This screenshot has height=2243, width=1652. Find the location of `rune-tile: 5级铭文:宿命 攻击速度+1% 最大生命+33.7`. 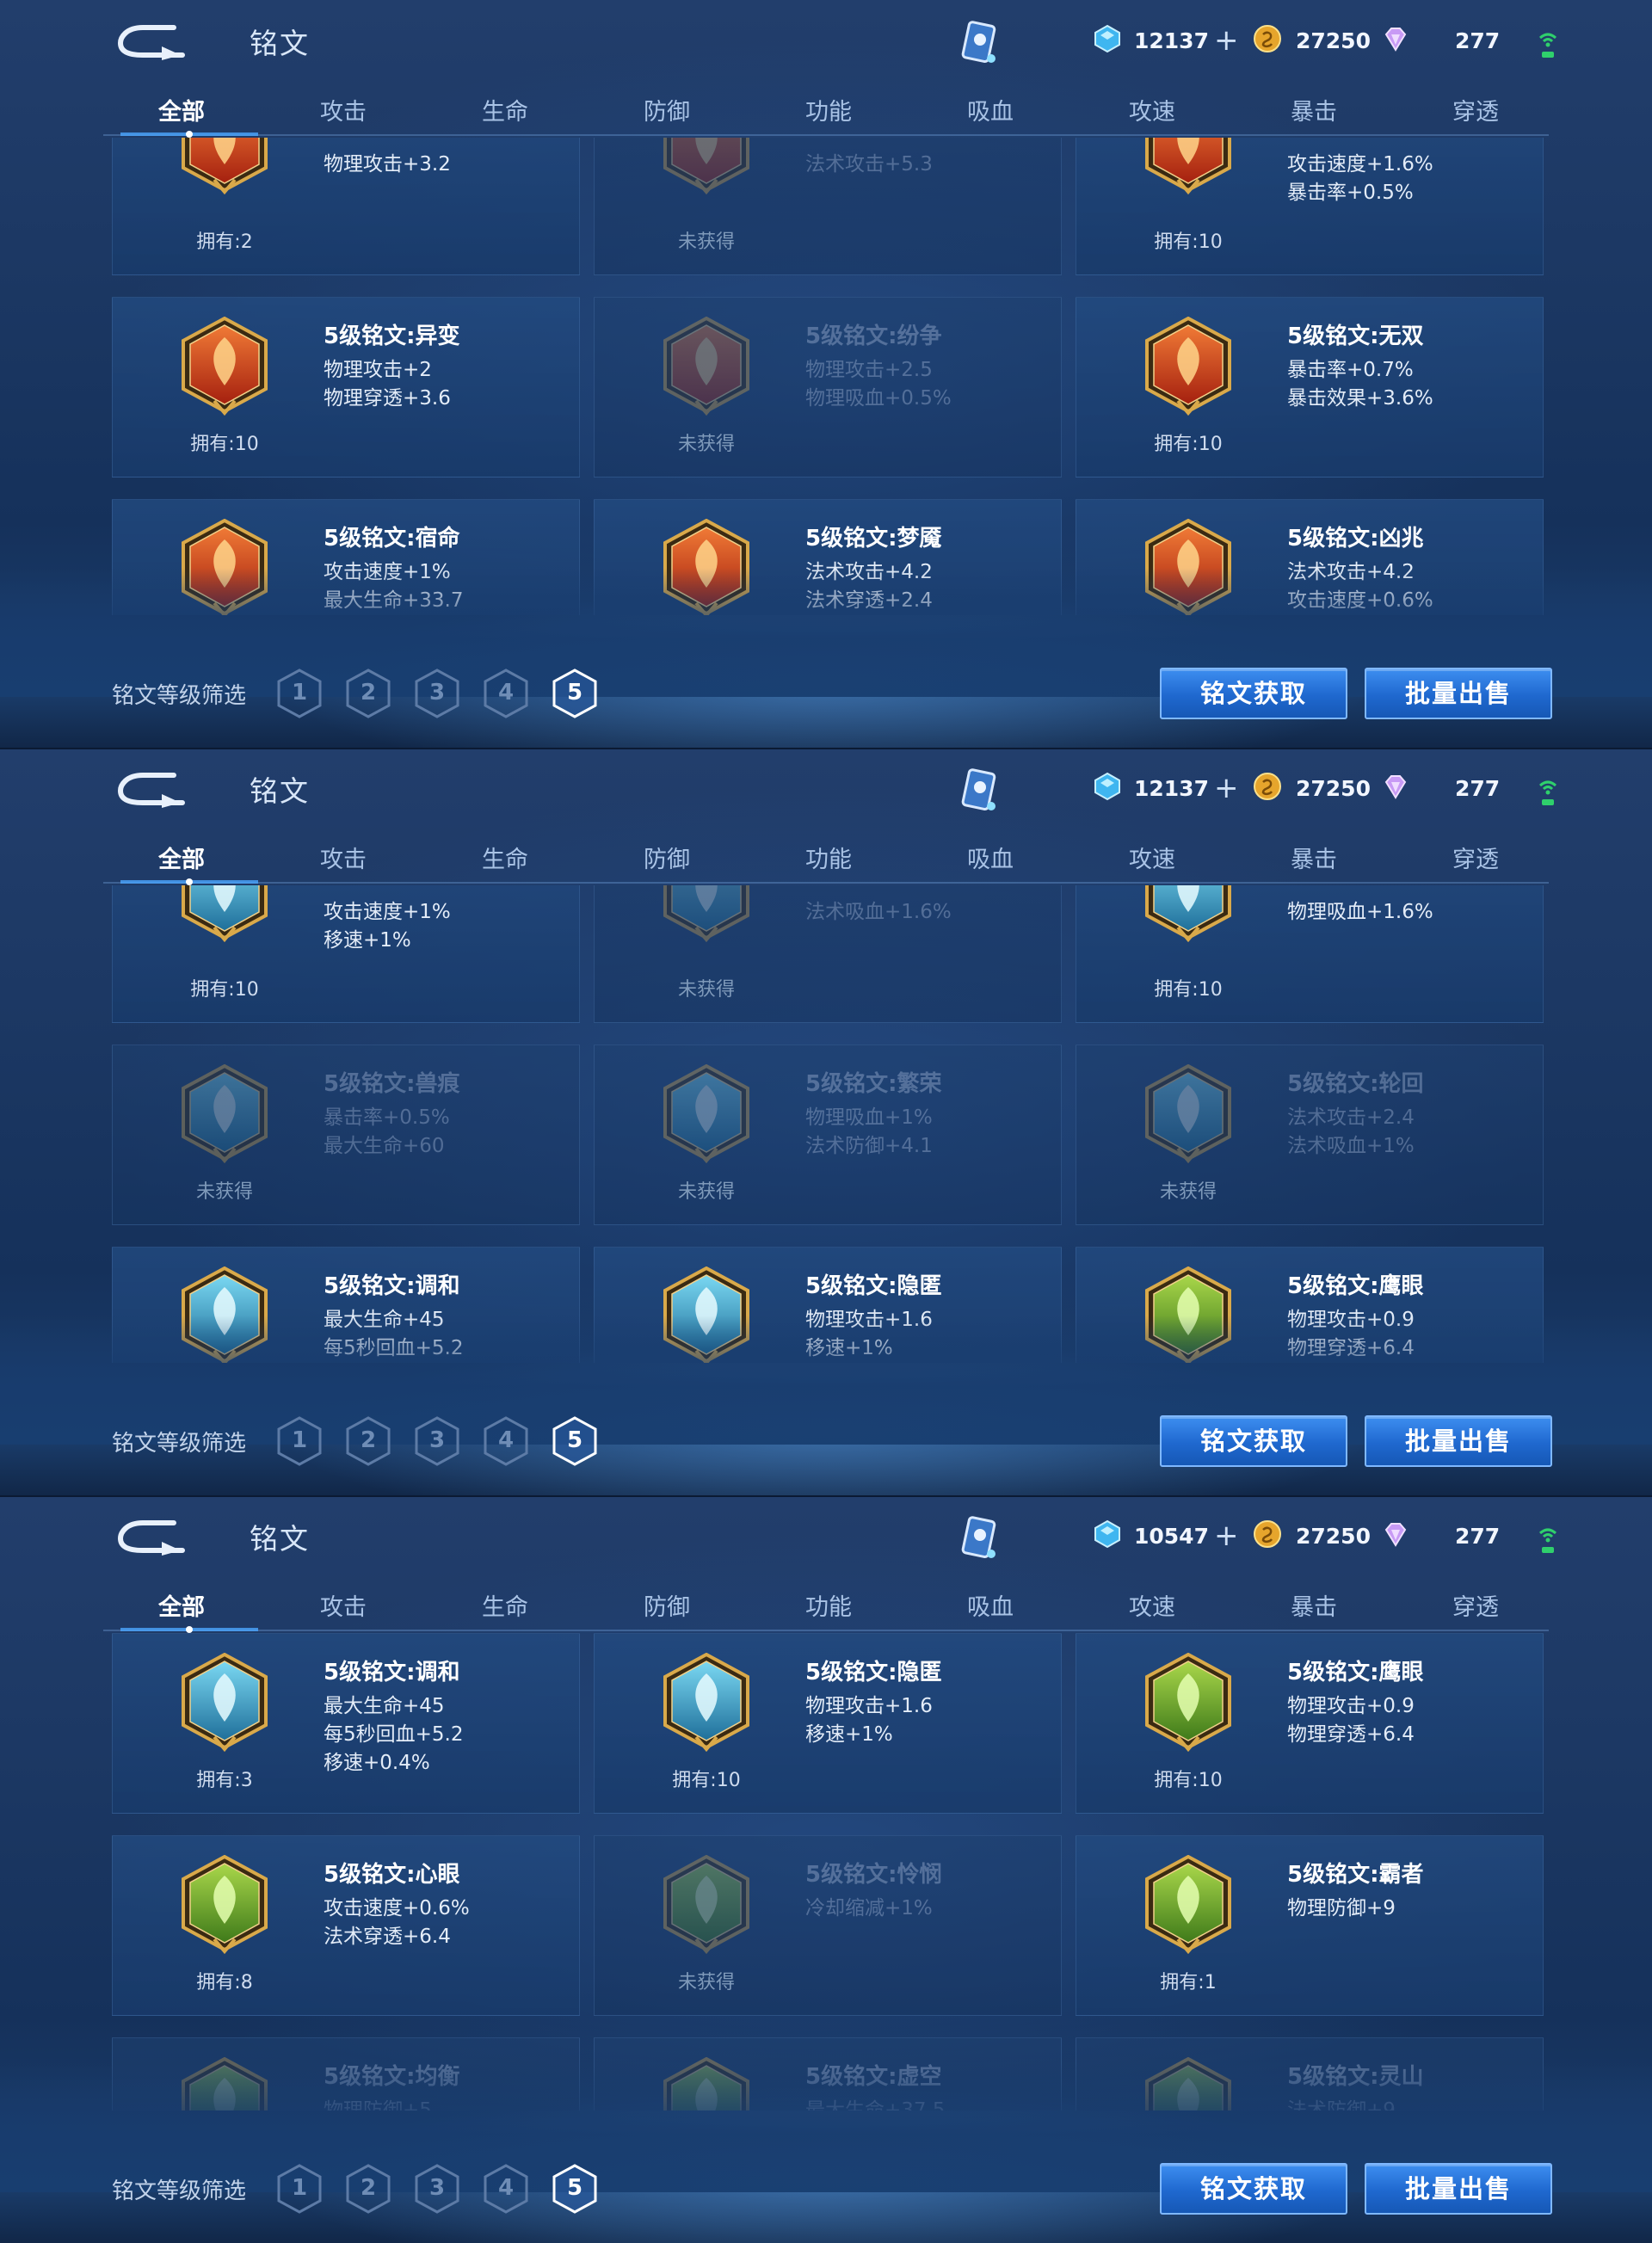

rune-tile: 5级铭文:宿命 攻击速度+1% 最大生命+33.7 is located at coordinates (346, 557).